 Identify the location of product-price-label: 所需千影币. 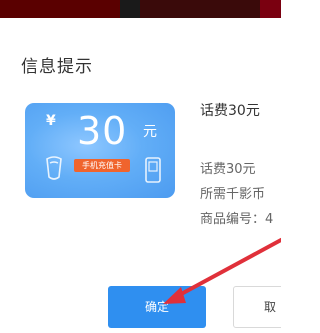
(233, 194).